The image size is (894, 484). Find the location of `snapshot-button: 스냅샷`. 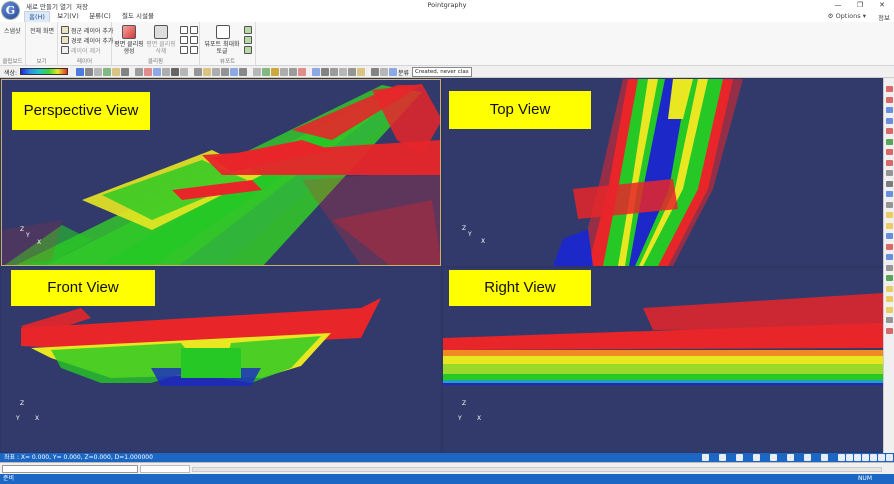

snapshot-button: 스냅샷 is located at coordinates (12, 30).